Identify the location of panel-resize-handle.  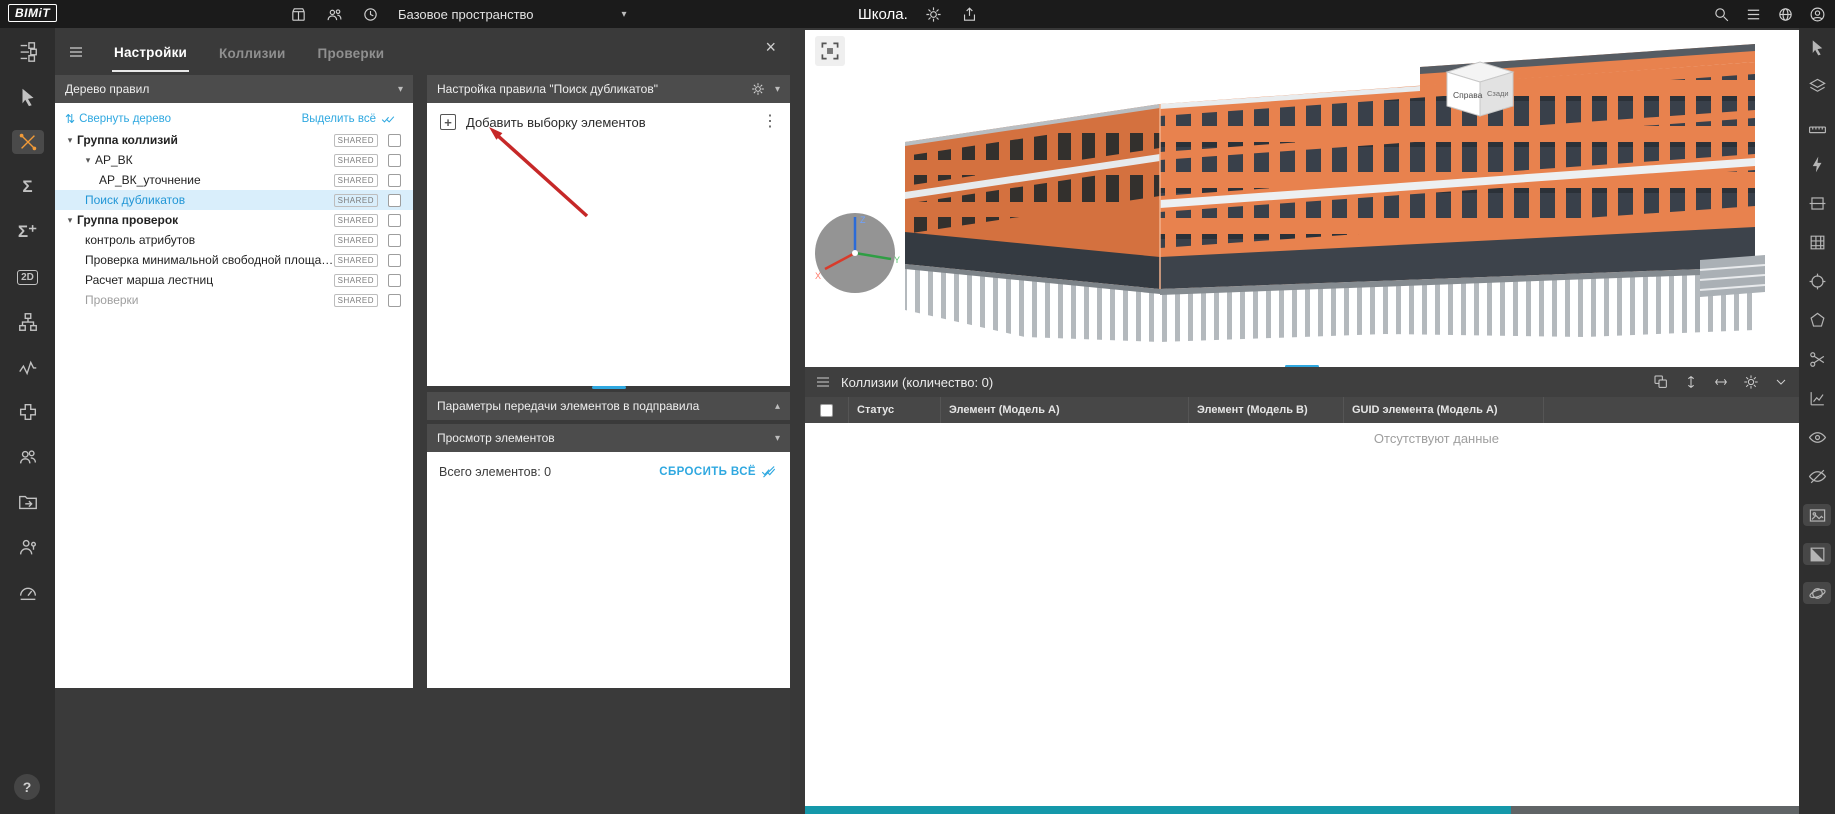
(608, 387).